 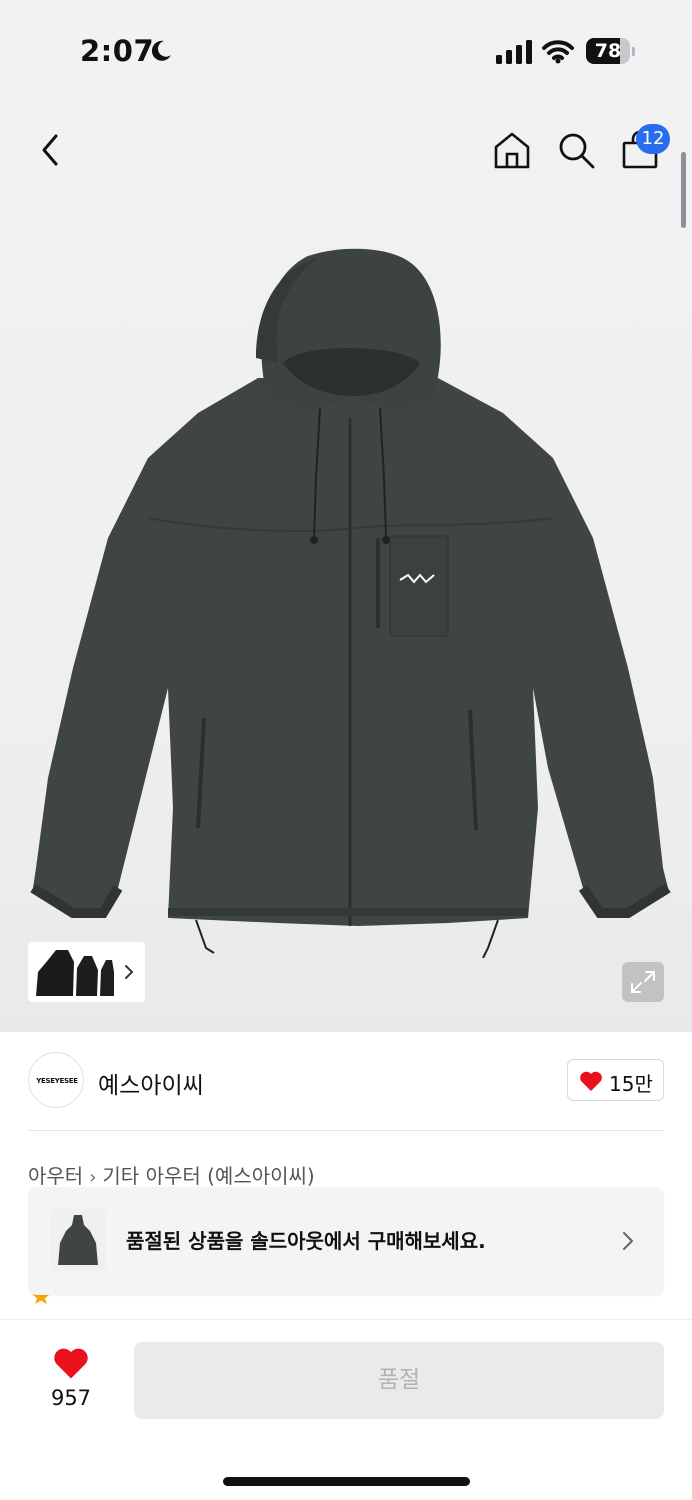 I want to click on chevron-right-icon, so click(x=628, y=1241).